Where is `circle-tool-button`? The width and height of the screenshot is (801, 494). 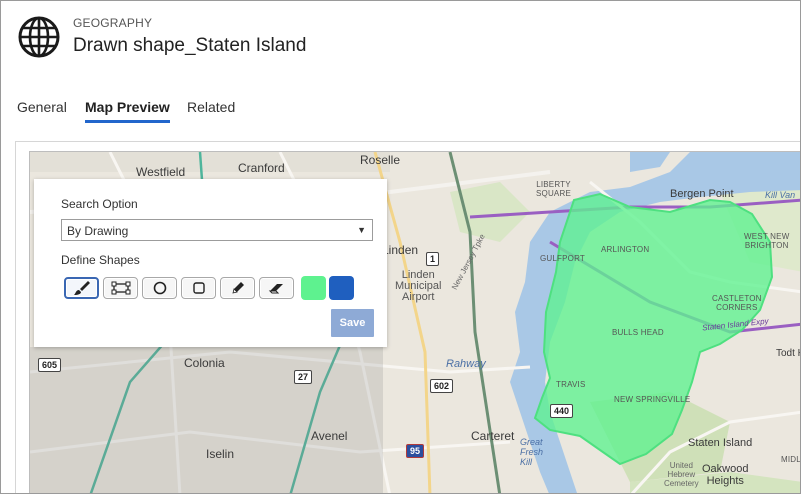
circle-tool-button is located at coordinates (159, 288).